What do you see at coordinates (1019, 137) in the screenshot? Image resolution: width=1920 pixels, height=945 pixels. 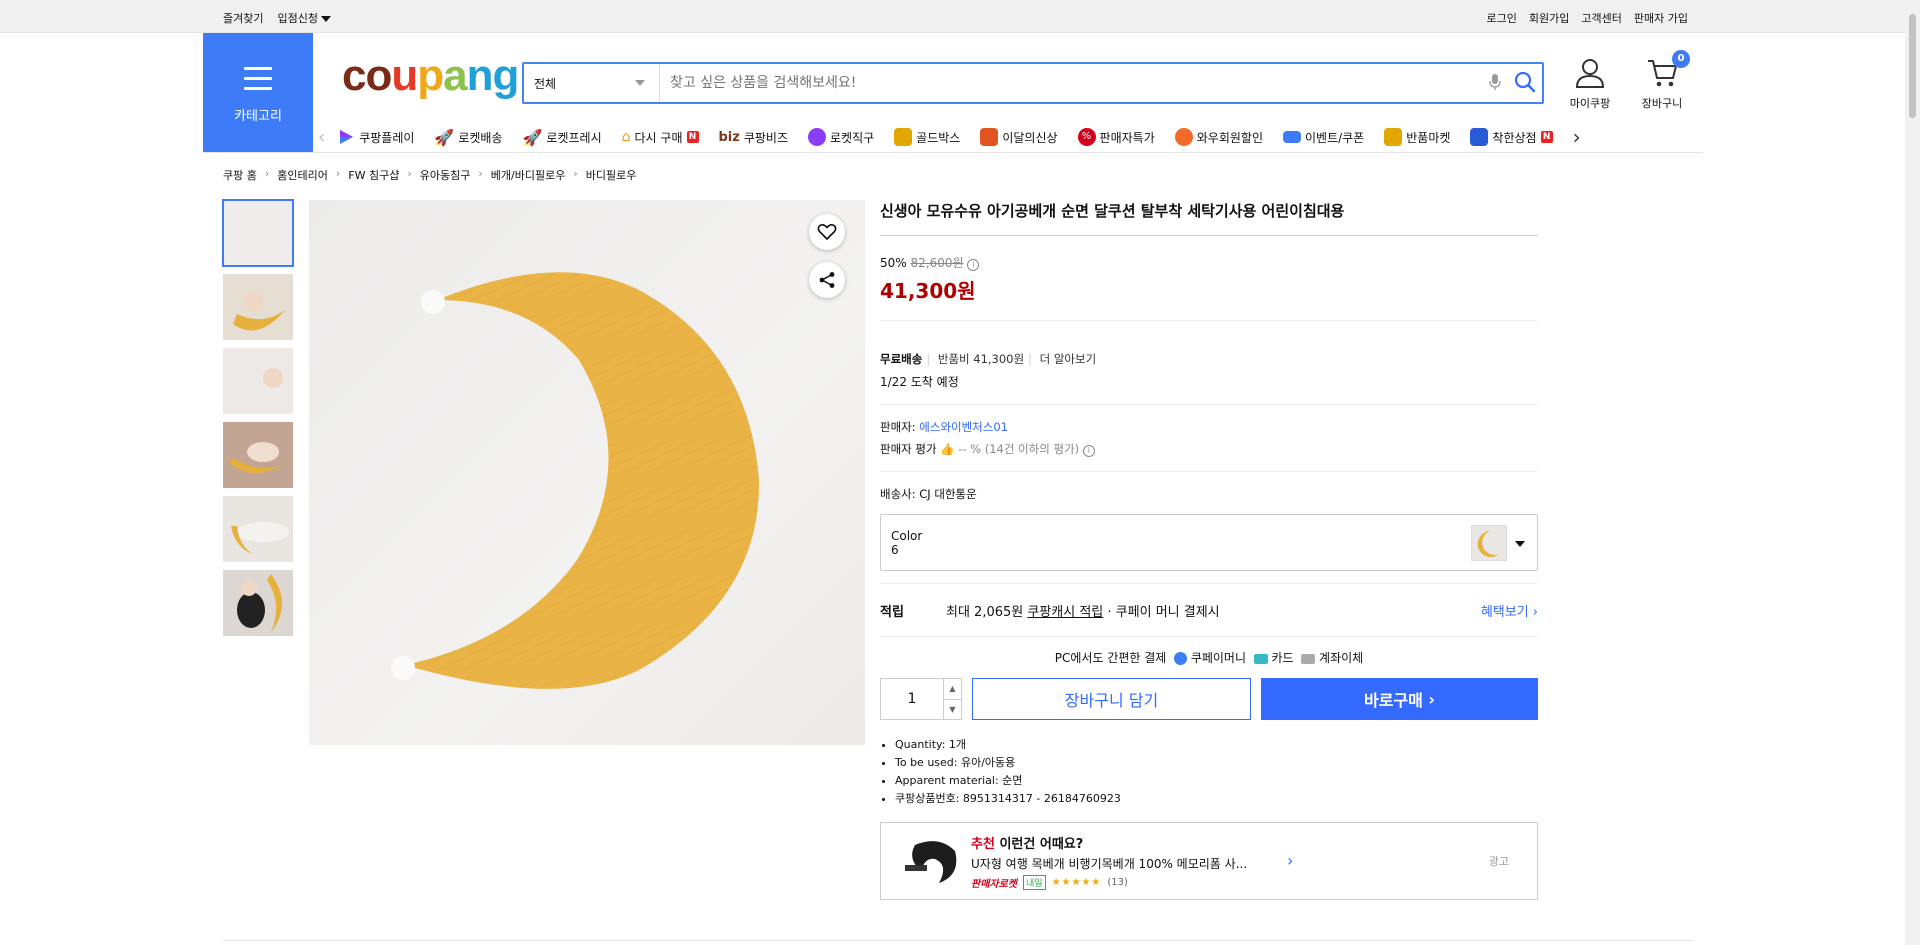 I see `nav-item-new-arrivals: 이달의신상` at bounding box center [1019, 137].